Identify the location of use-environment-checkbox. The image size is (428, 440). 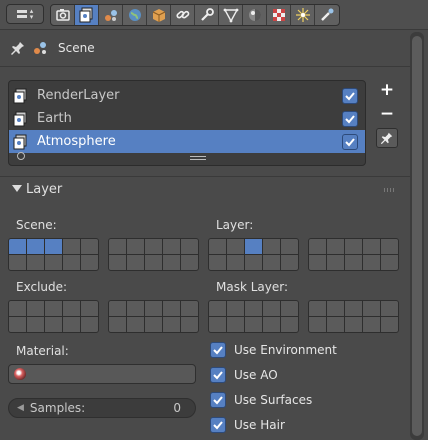
(218, 350).